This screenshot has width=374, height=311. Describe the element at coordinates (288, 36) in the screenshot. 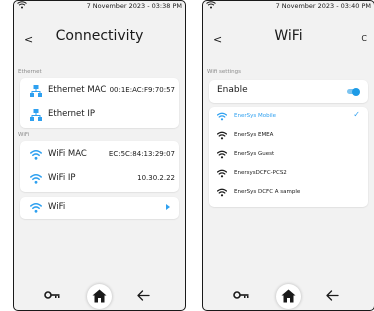

I see `page-title: WiFi` at that location.